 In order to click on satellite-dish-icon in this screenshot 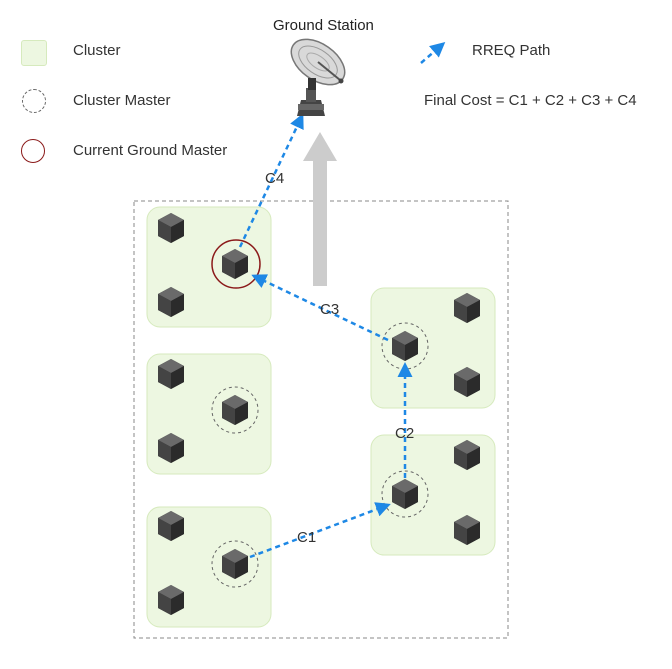, I will do `click(318, 77)`.